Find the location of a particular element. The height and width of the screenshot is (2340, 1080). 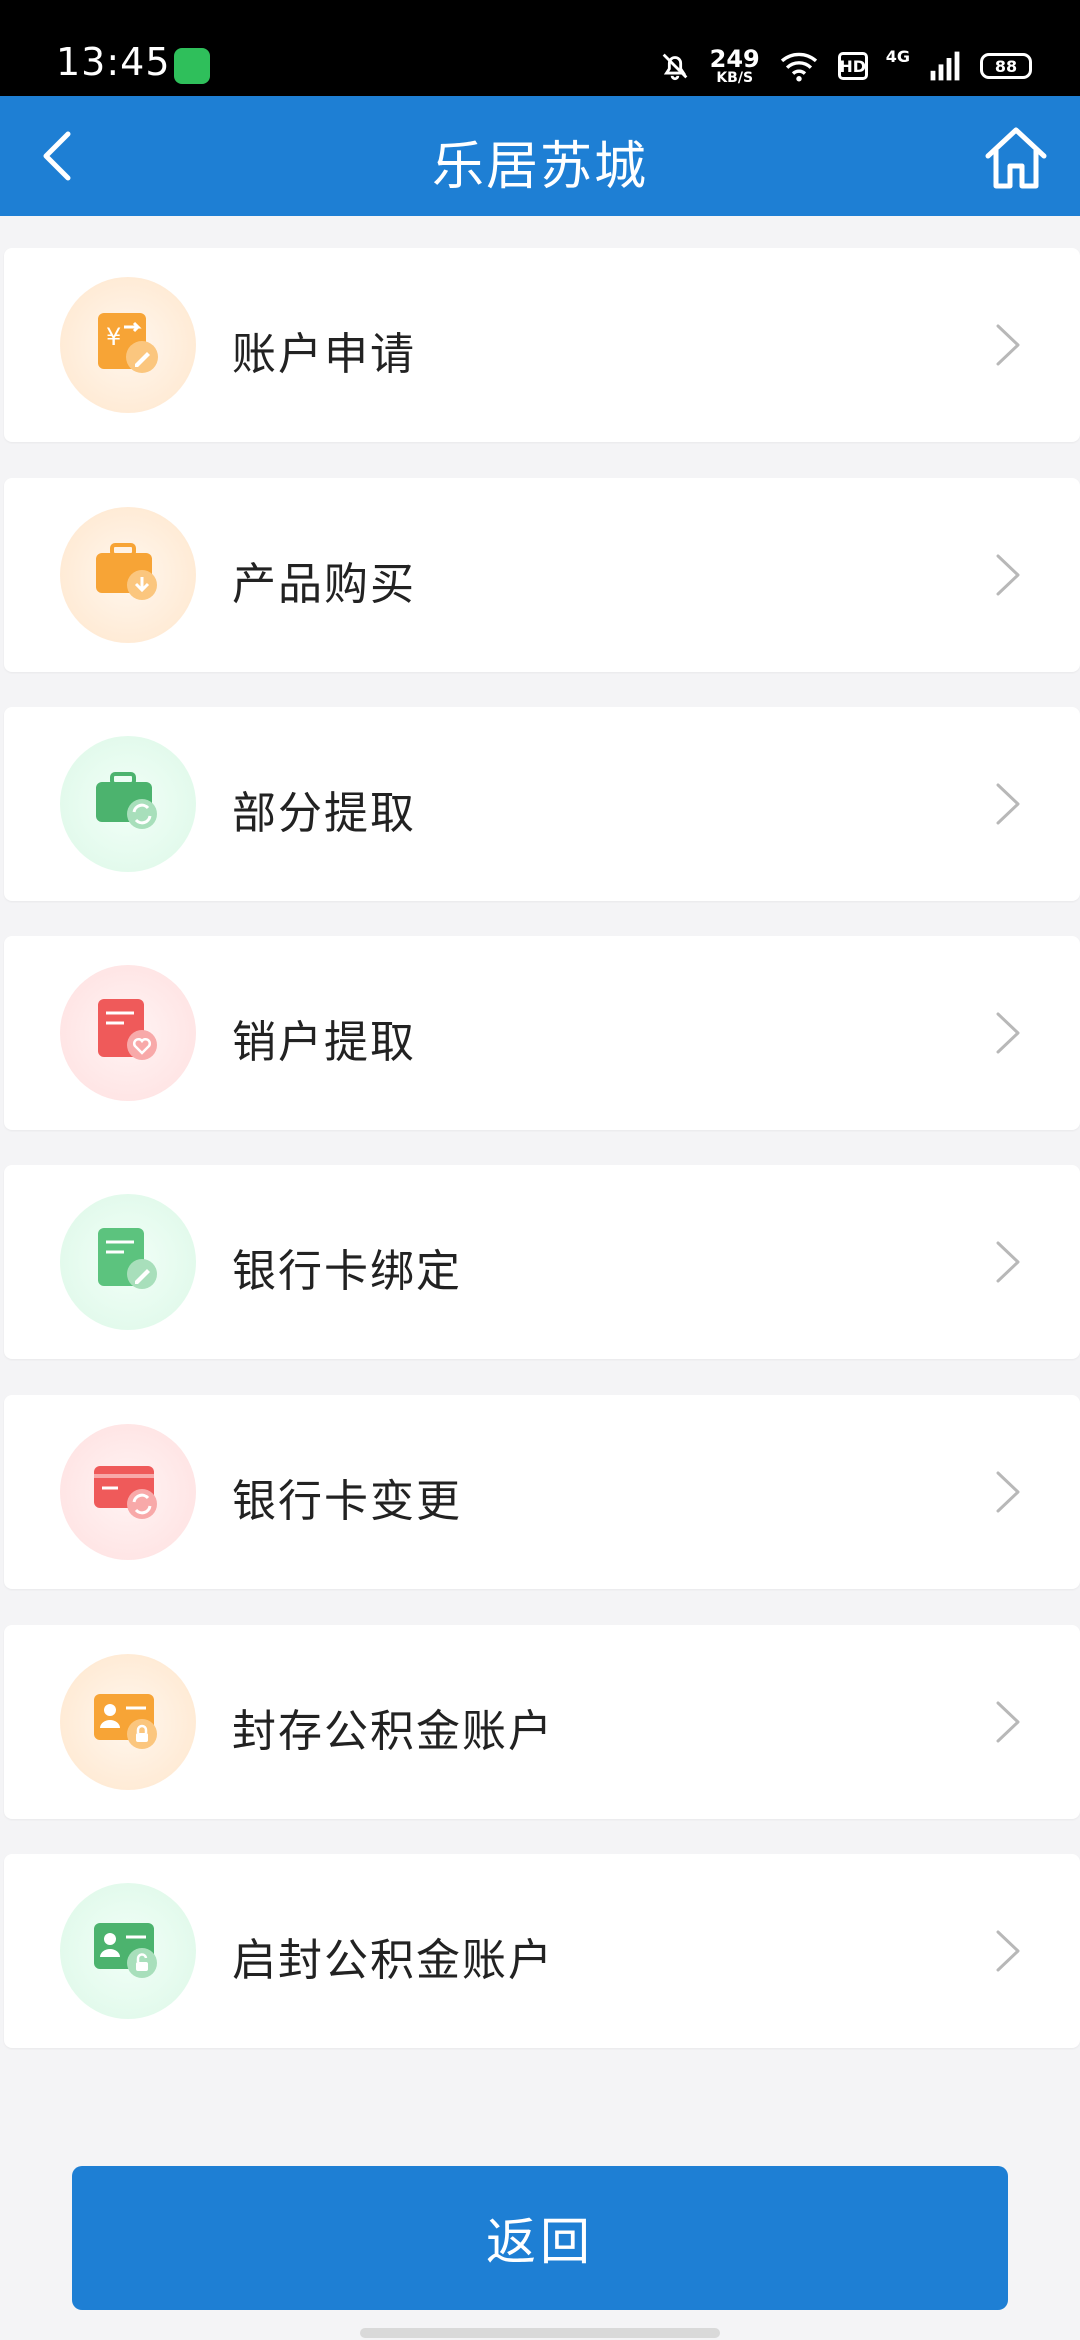

seal-fund-account-icon is located at coordinates (125, 1721).